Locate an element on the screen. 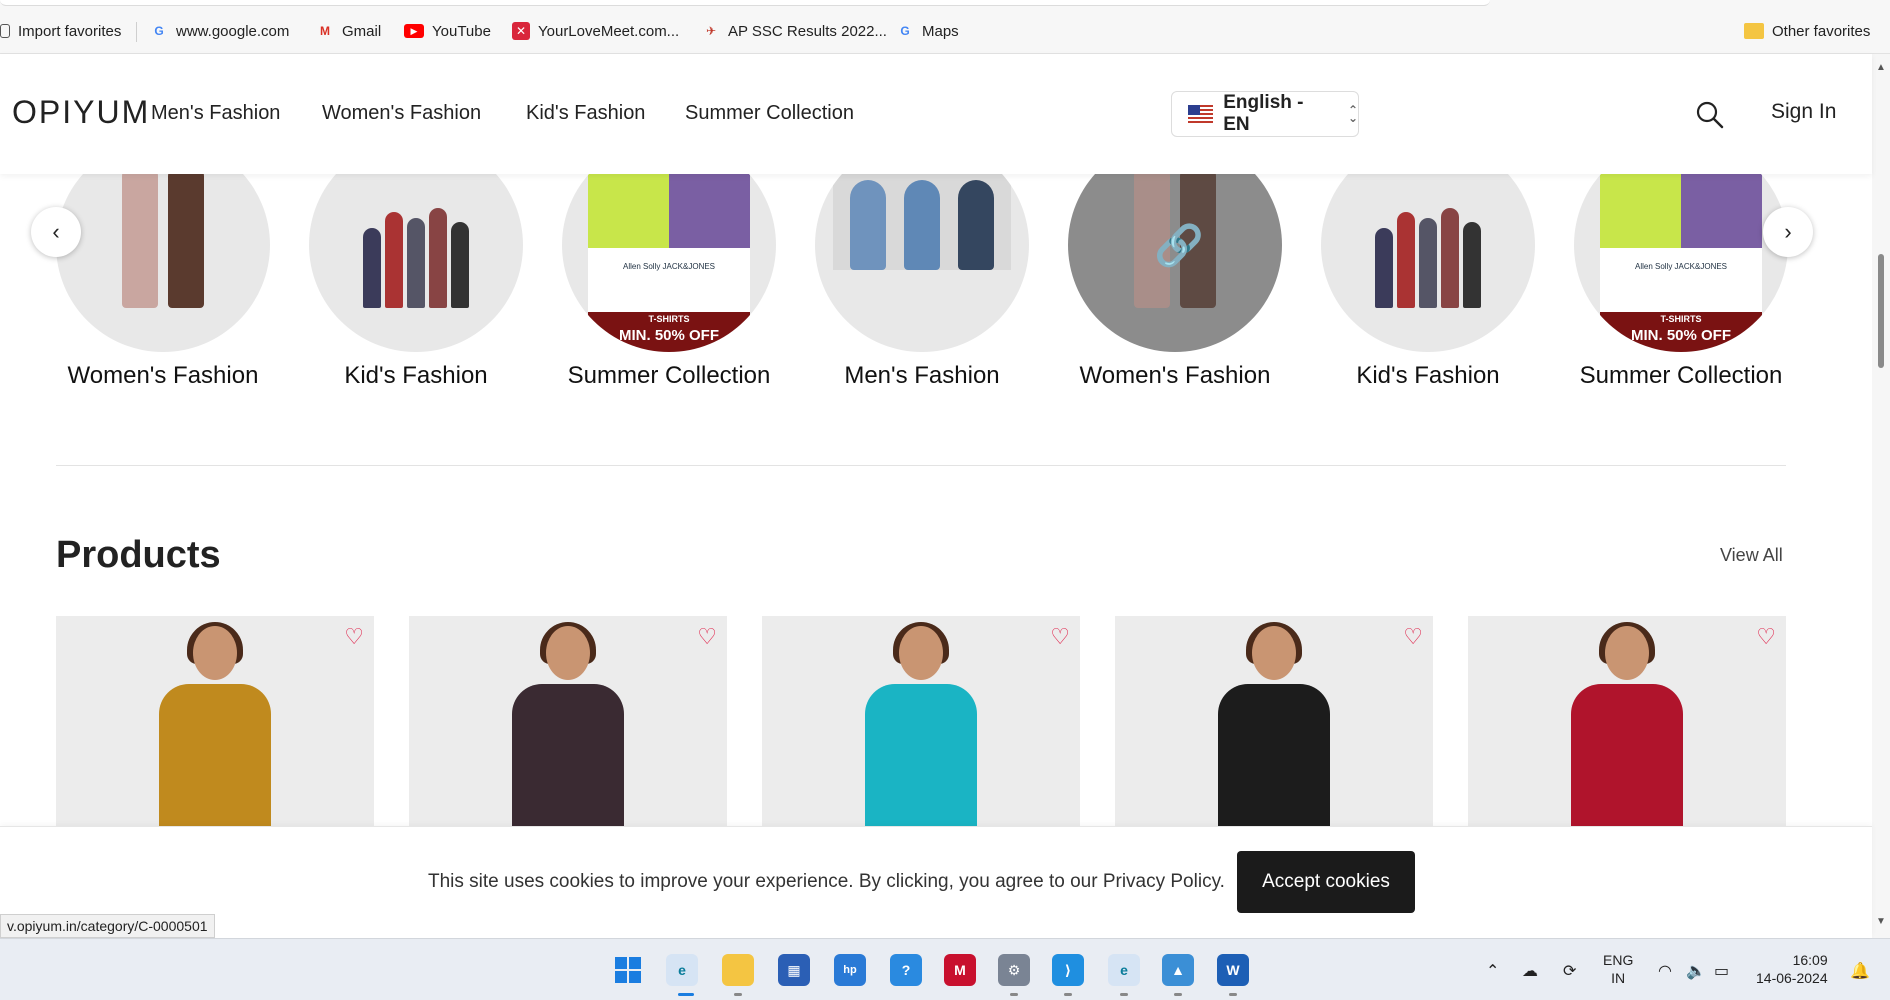  language-value: English - EN is located at coordinates (1263, 113).